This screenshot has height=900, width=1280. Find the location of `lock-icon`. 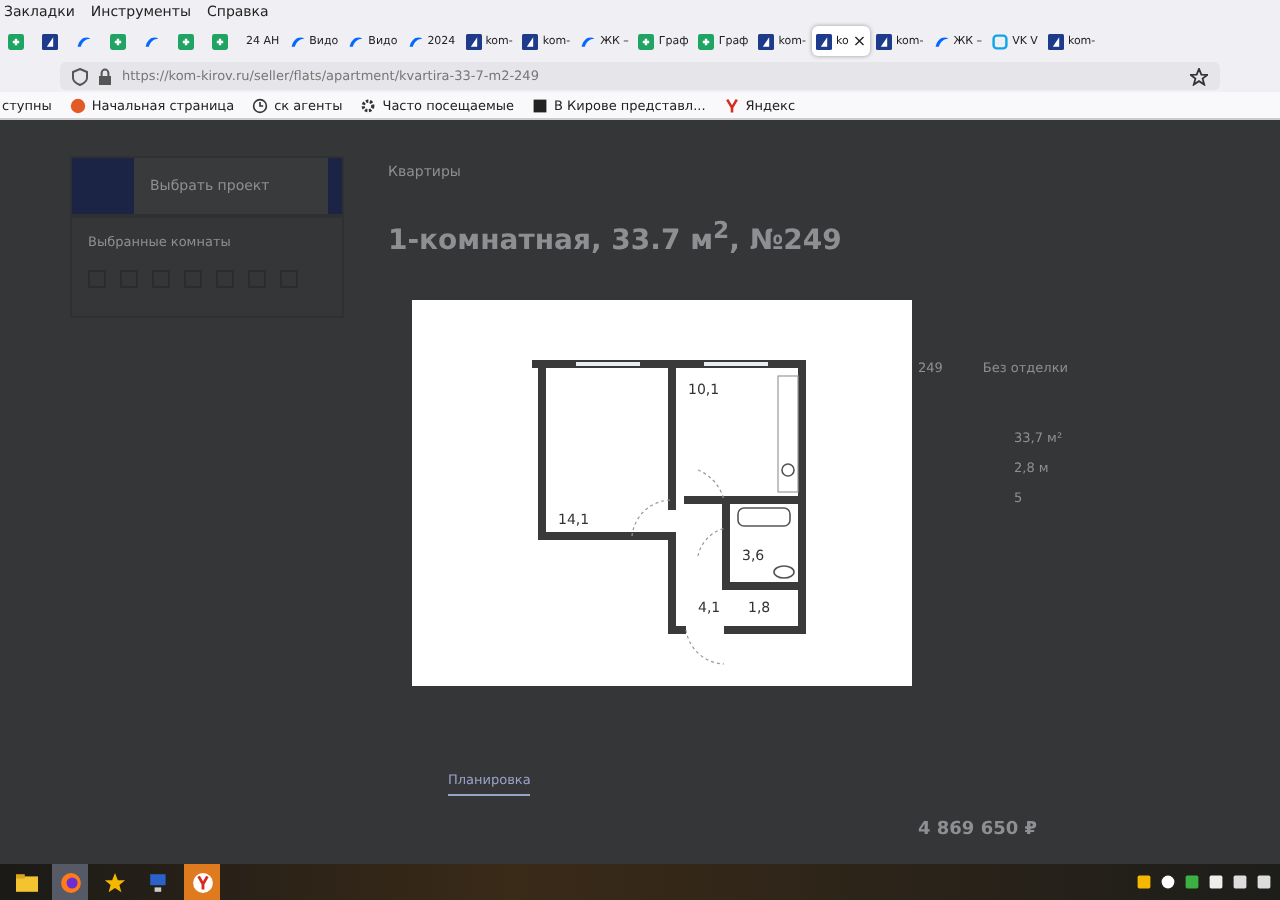

lock-icon is located at coordinates (105, 76).